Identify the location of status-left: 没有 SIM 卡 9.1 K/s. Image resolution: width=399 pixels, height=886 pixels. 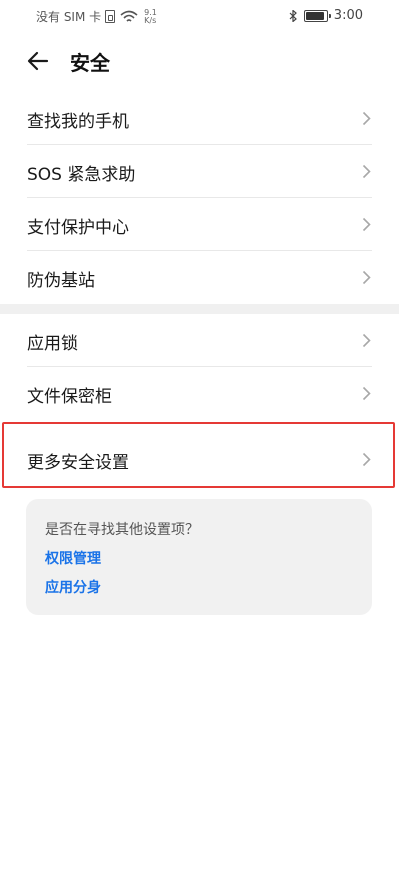
(96, 16).